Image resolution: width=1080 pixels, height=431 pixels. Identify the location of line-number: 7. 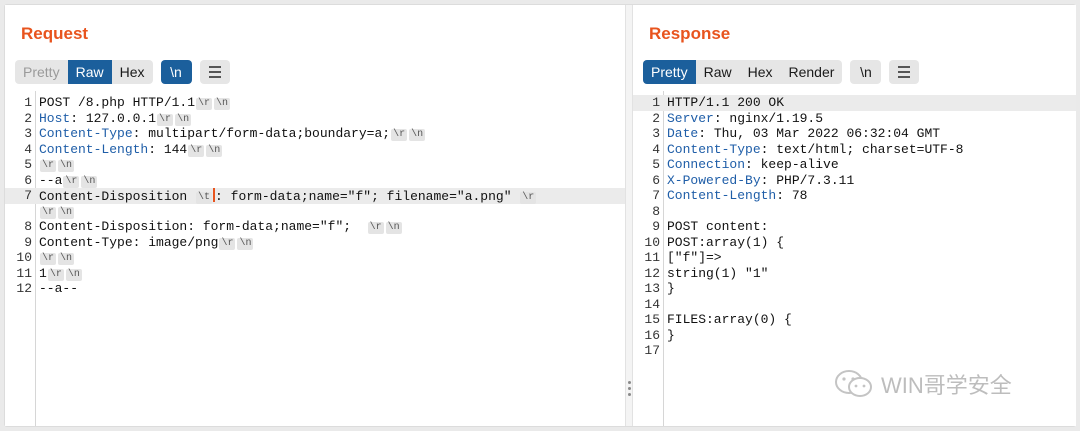
(28, 195).